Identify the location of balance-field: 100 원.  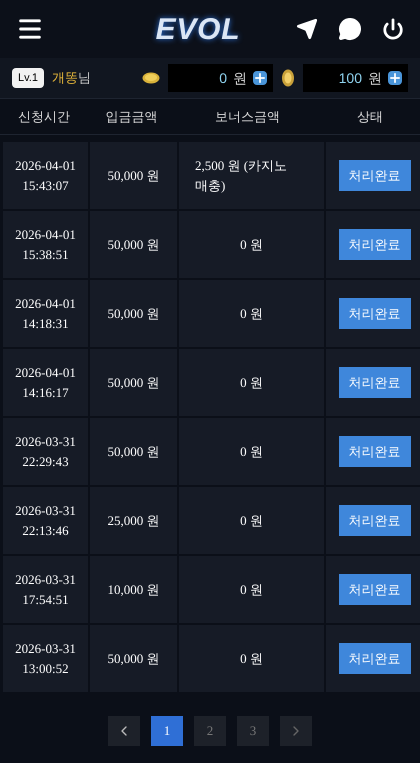
(355, 78).